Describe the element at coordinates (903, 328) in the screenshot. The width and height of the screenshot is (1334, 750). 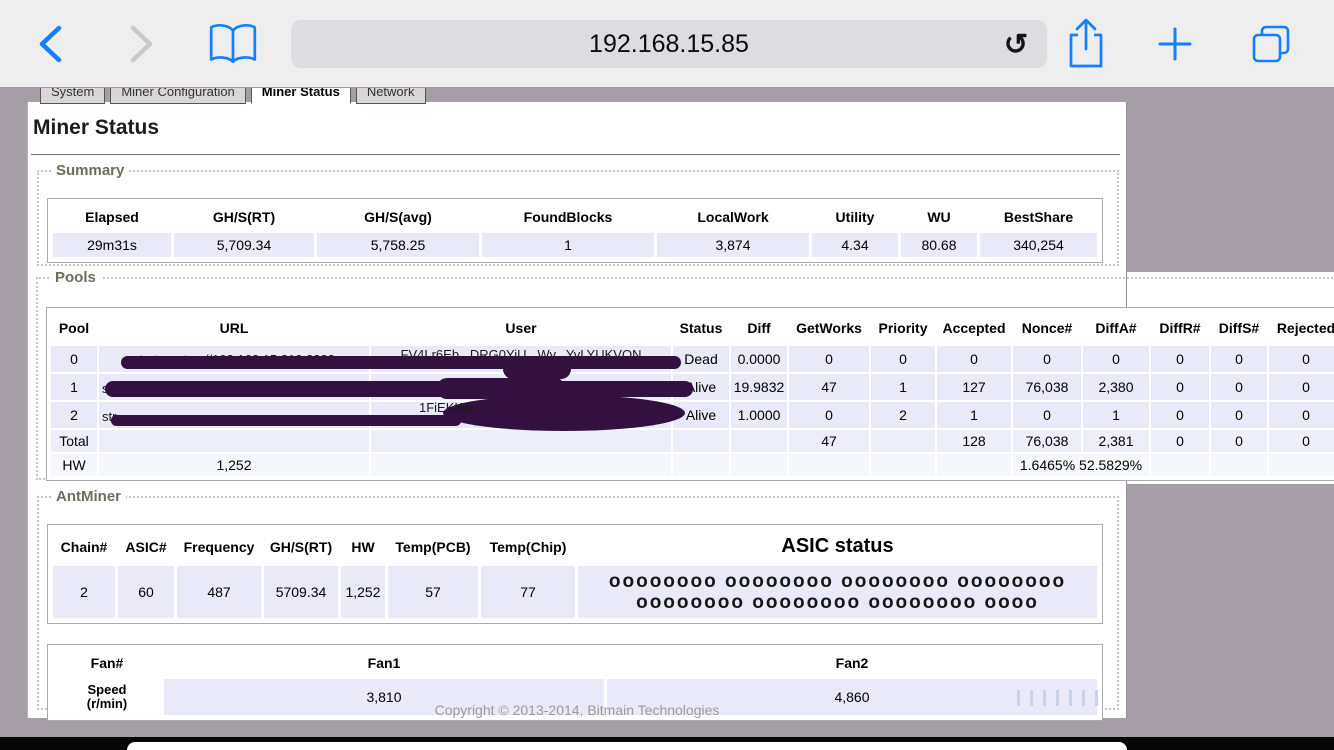
I see `pools-header: Priority` at that location.